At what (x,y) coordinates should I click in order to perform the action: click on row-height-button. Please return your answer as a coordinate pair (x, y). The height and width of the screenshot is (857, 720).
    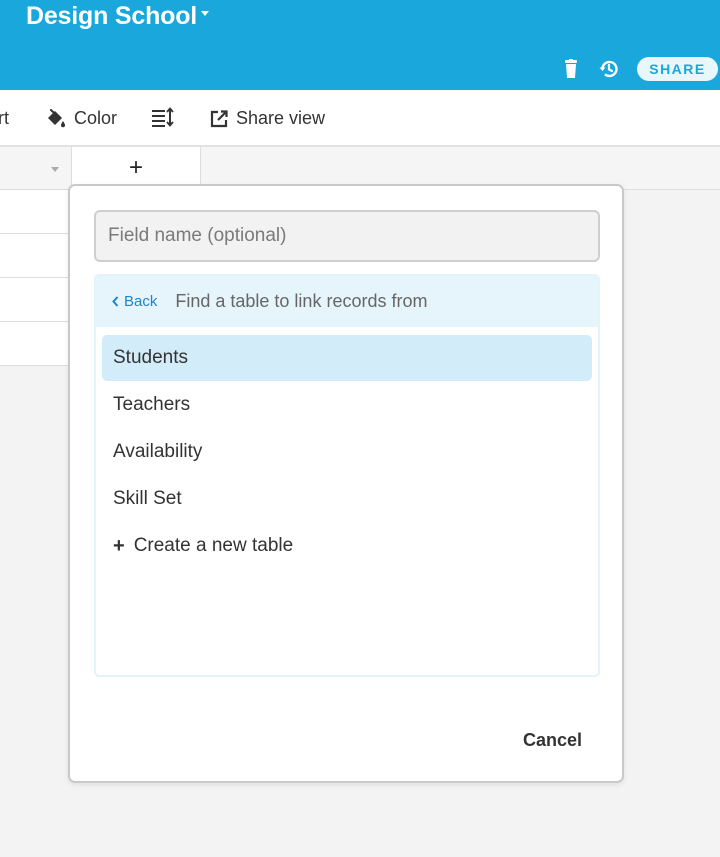
    Looking at the image, I should click on (163, 117).